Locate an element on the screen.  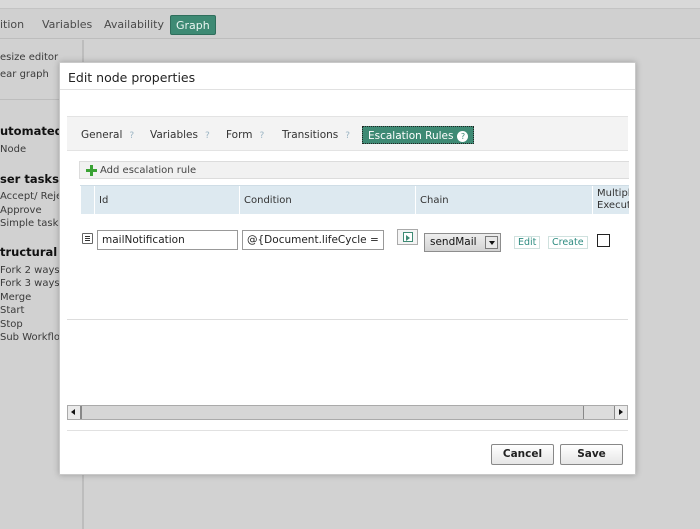
rule-condition-input is located at coordinates (313, 240).